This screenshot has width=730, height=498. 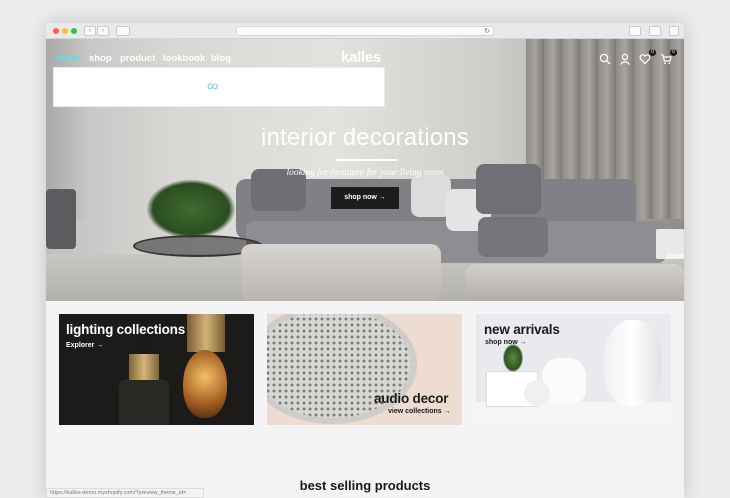 I want to click on address-bar: ↻, so click(x=365, y=31).